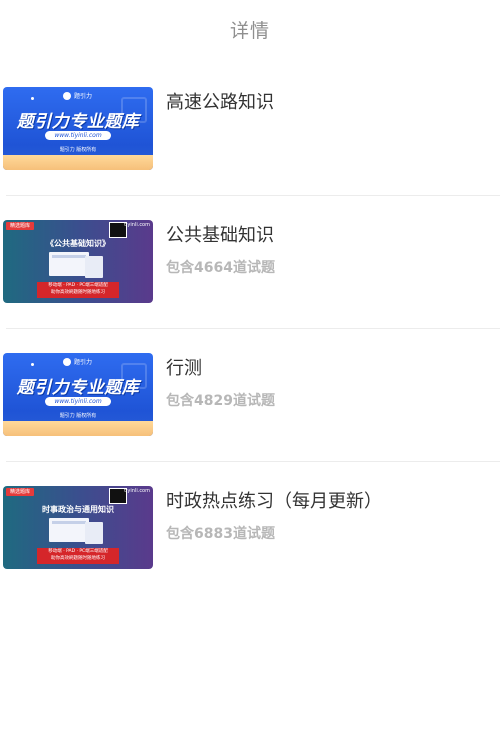 This screenshot has width=500, height=731. What do you see at coordinates (220, 268) in the screenshot?
I see `item-count: 包含4664道试题` at bounding box center [220, 268].